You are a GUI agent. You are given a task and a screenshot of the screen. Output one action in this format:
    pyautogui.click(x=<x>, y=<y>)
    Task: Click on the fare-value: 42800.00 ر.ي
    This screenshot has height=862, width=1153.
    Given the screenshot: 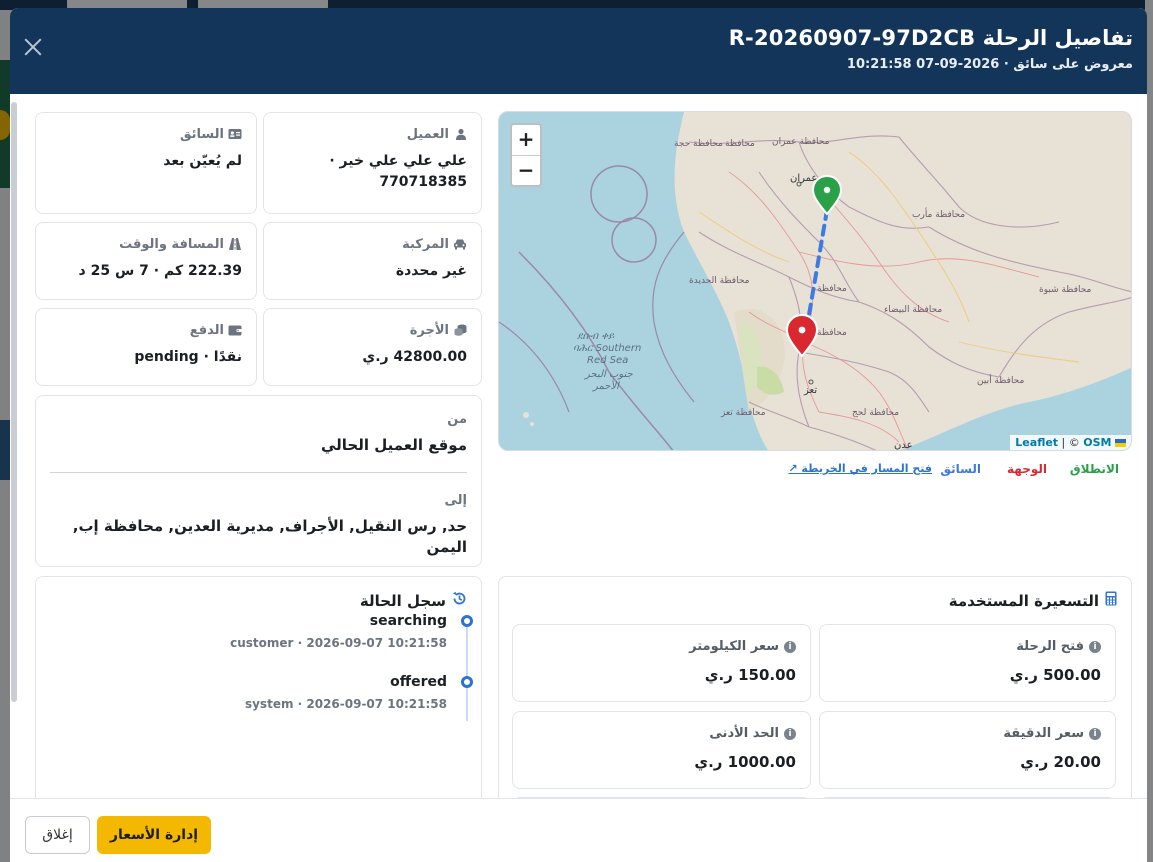 What is the action you would take?
    pyautogui.click(x=414, y=357)
    